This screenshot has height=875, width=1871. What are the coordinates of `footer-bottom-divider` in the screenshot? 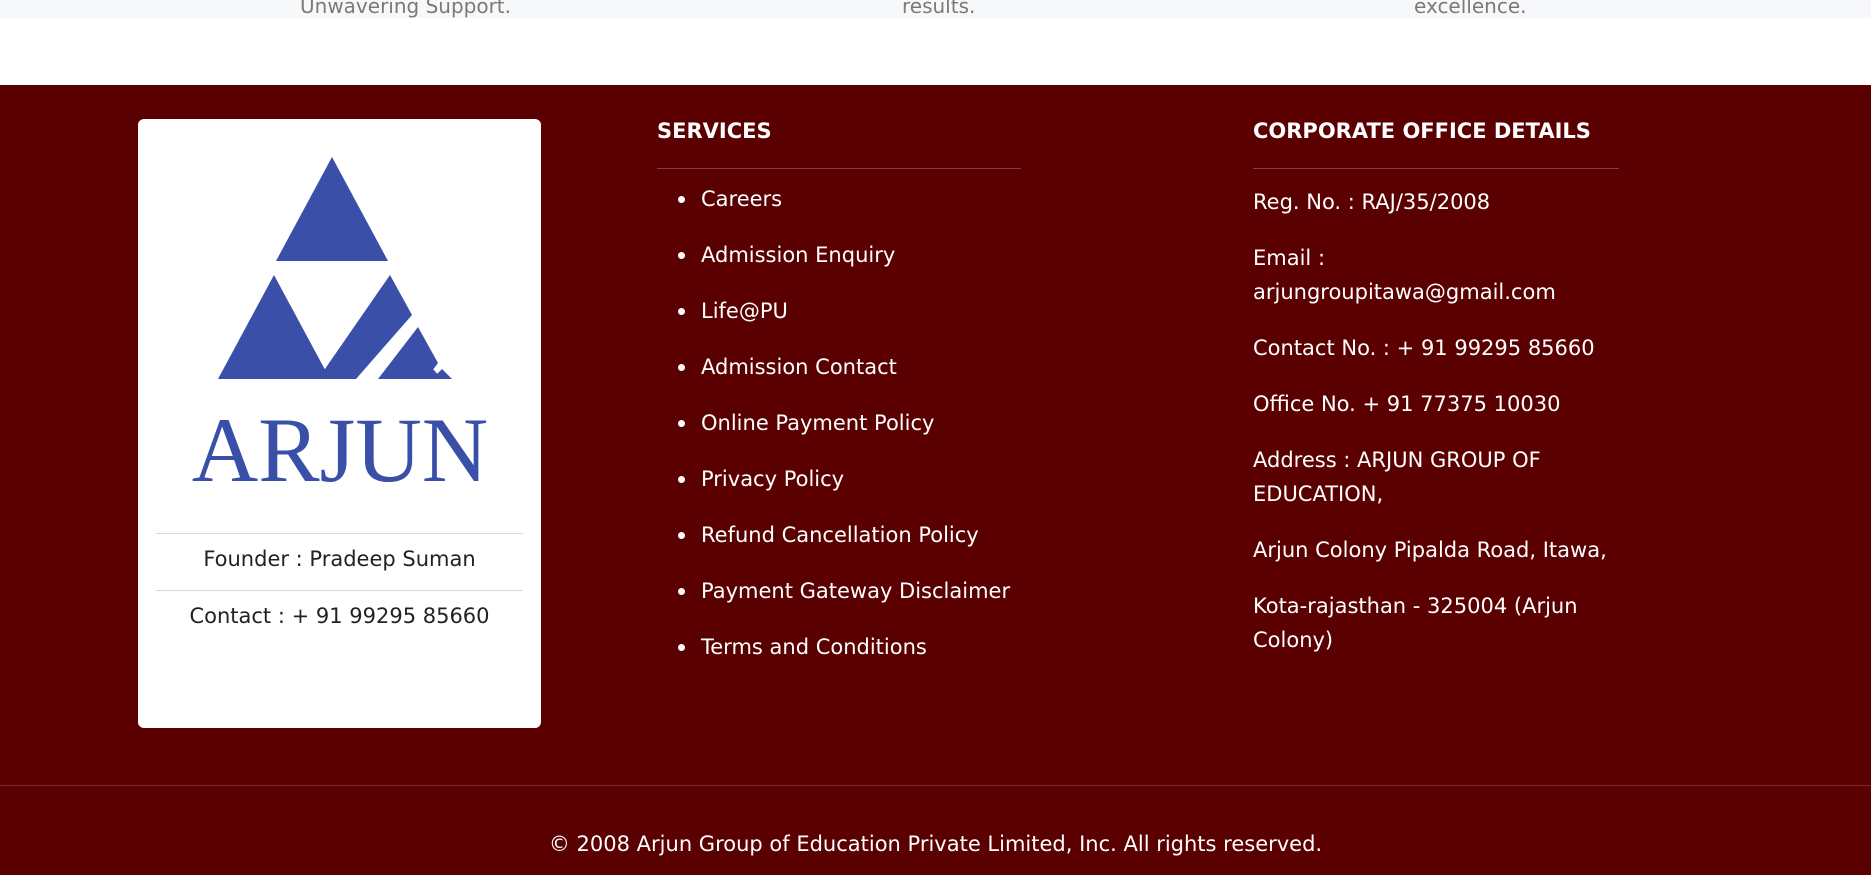 It's located at (935, 785).